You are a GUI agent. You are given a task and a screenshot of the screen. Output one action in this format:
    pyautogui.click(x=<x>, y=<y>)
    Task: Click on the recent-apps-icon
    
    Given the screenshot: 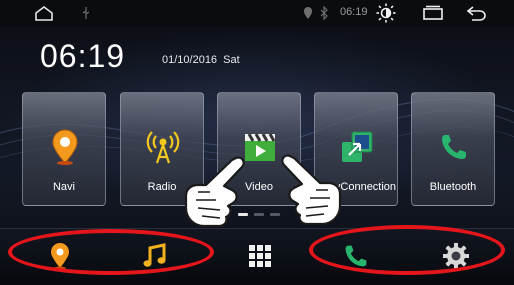 What is the action you would take?
    pyautogui.click(x=433, y=13)
    